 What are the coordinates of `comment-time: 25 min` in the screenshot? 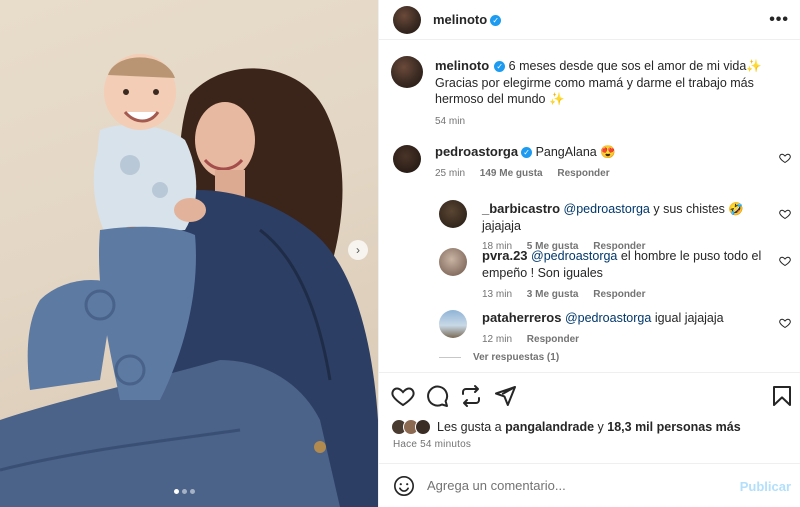 It's located at (450, 173).